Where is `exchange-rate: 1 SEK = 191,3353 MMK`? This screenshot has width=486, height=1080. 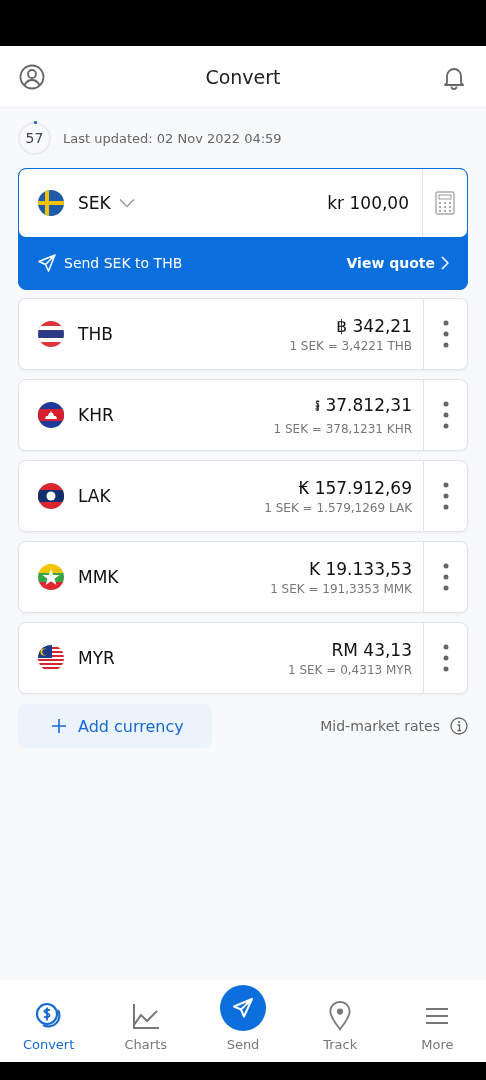
exchange-rate: 1 SEK = 191,3353 MMK is located at coordinates (341, 588).